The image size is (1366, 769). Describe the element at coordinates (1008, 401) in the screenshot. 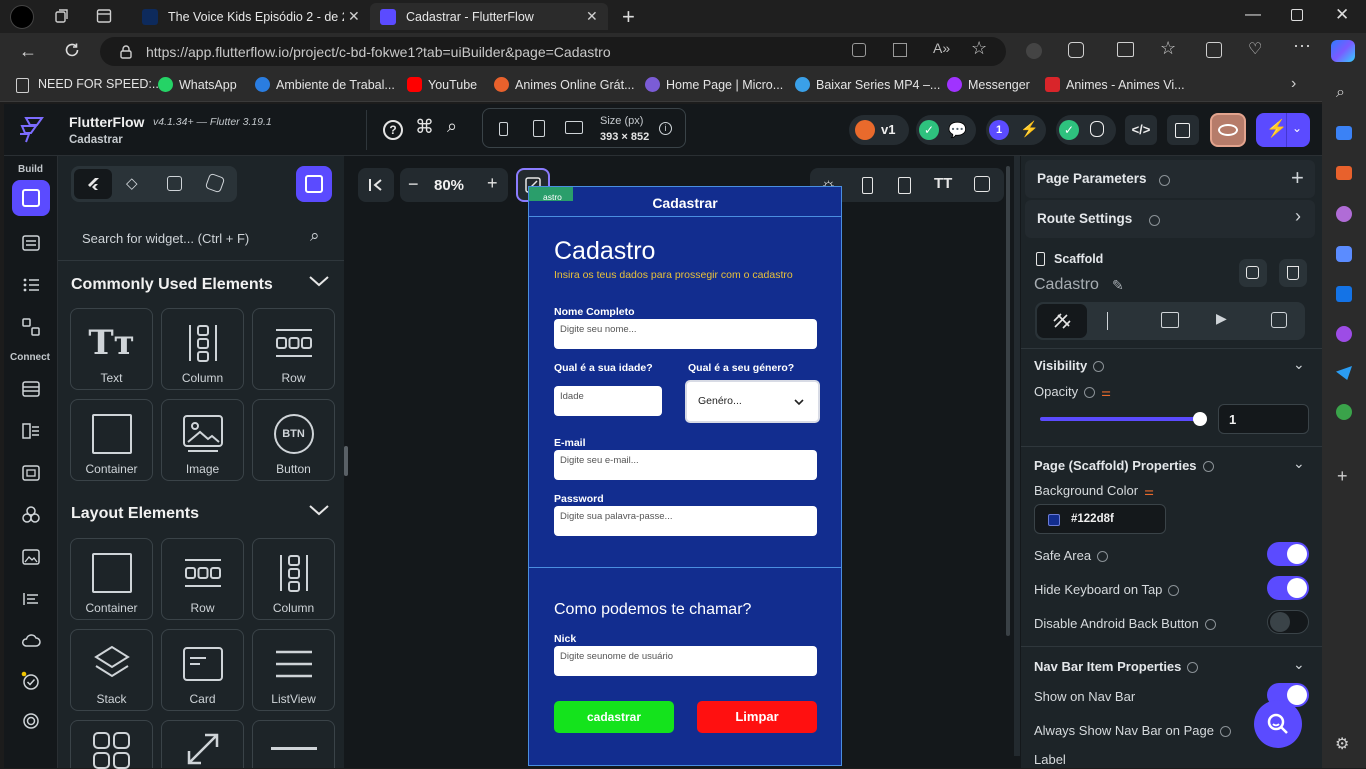

I see `canvas-scrollbar` at that location.